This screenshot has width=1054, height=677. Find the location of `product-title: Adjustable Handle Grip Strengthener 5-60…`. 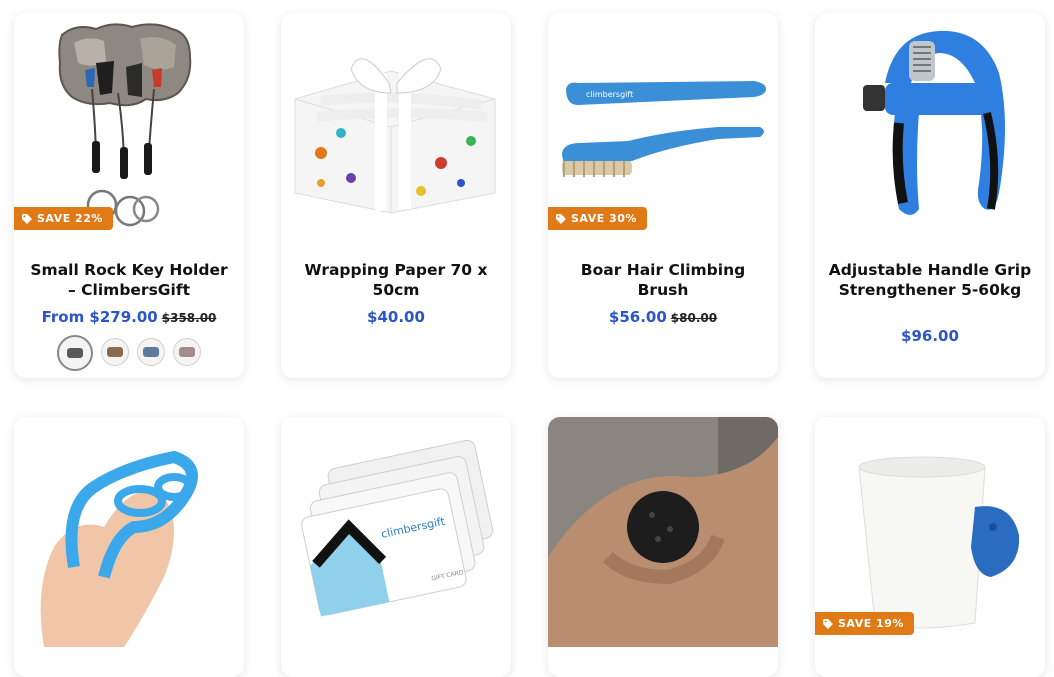

product-title: Adjustable Handle Grip Strengthener 5-60… is located at coordinates (930, 280).